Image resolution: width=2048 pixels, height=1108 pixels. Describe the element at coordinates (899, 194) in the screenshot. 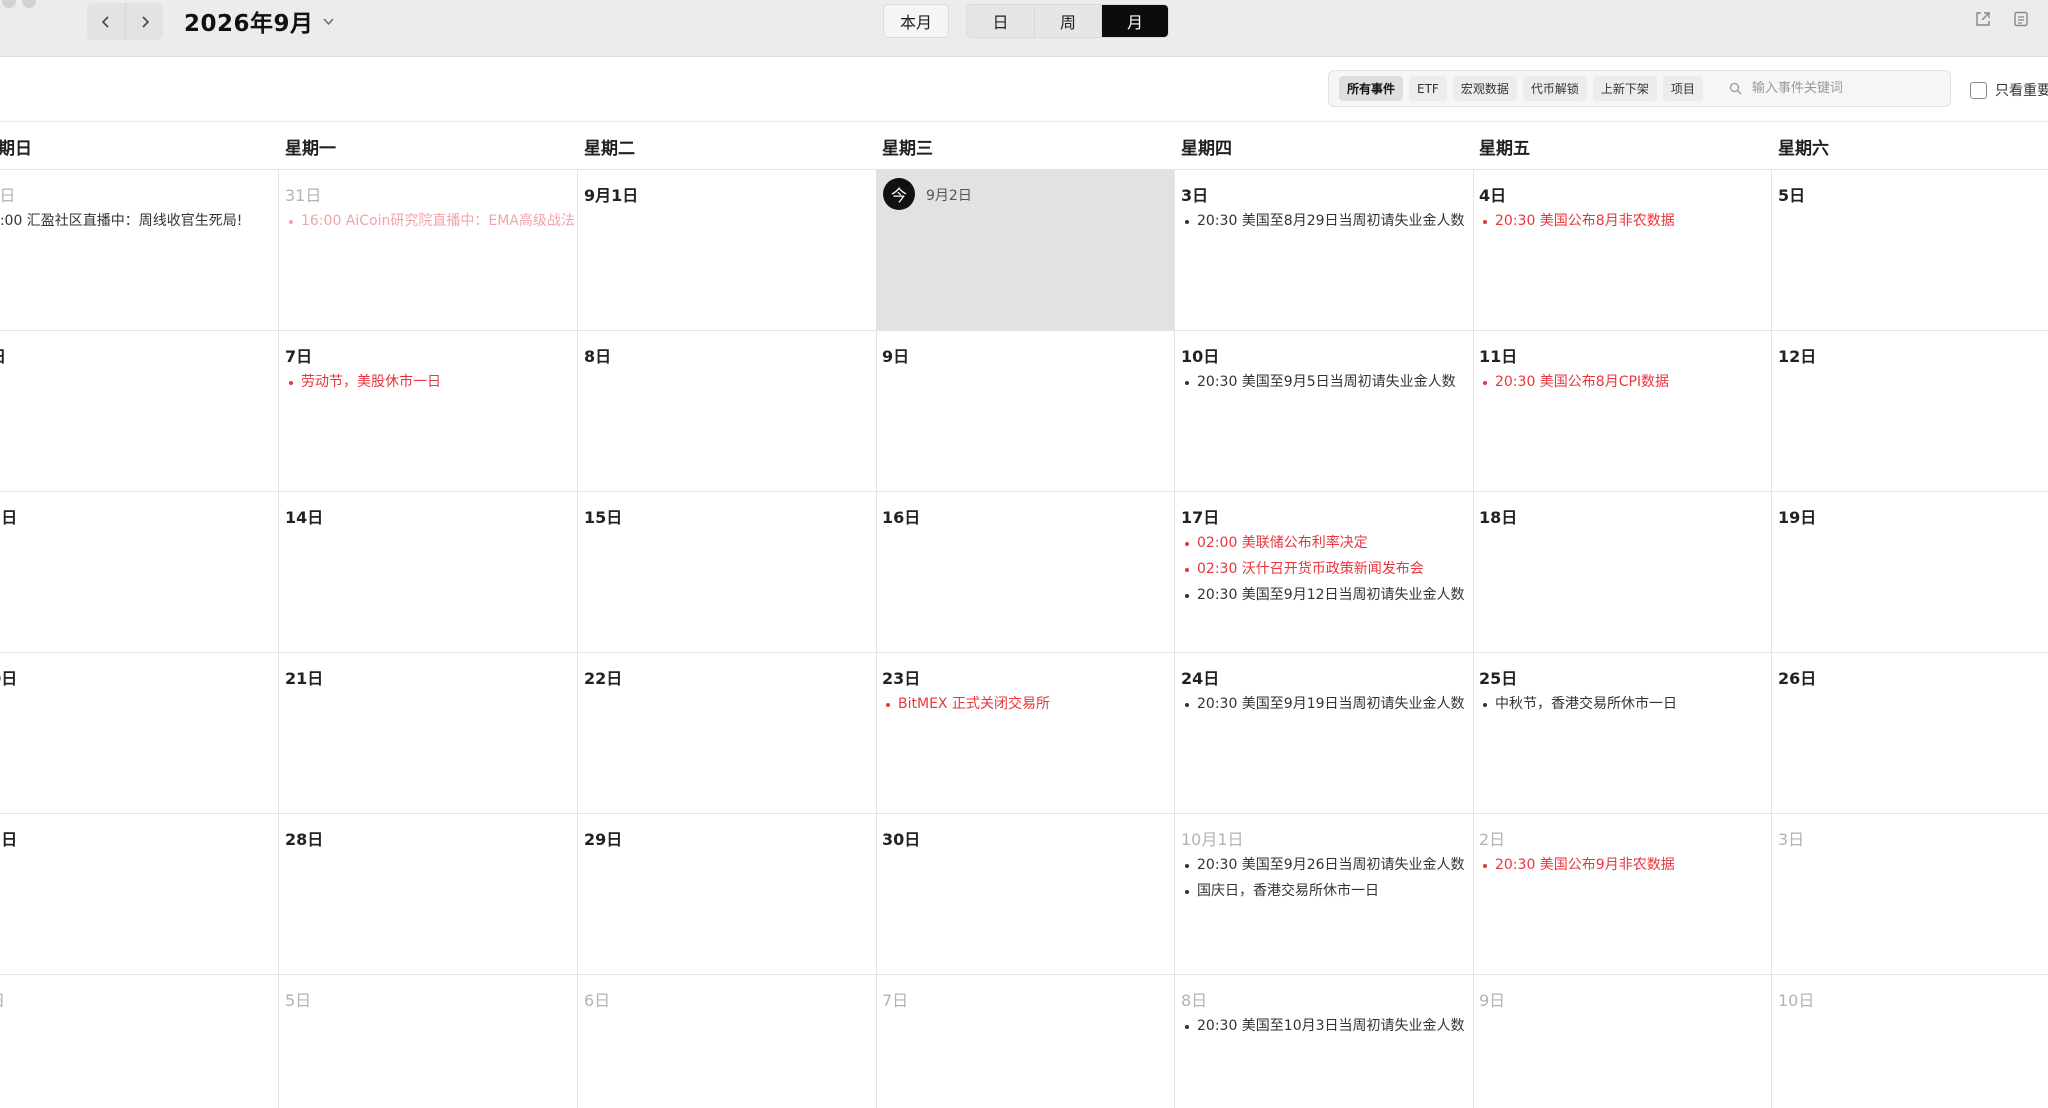

I see `today-badge: 今` at that location.